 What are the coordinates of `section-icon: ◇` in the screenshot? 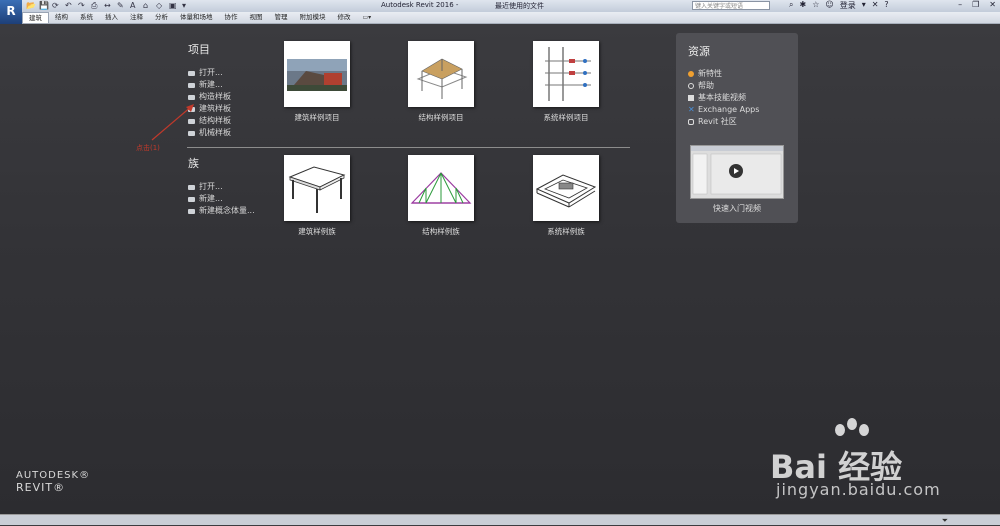 It's located at (160, 5).